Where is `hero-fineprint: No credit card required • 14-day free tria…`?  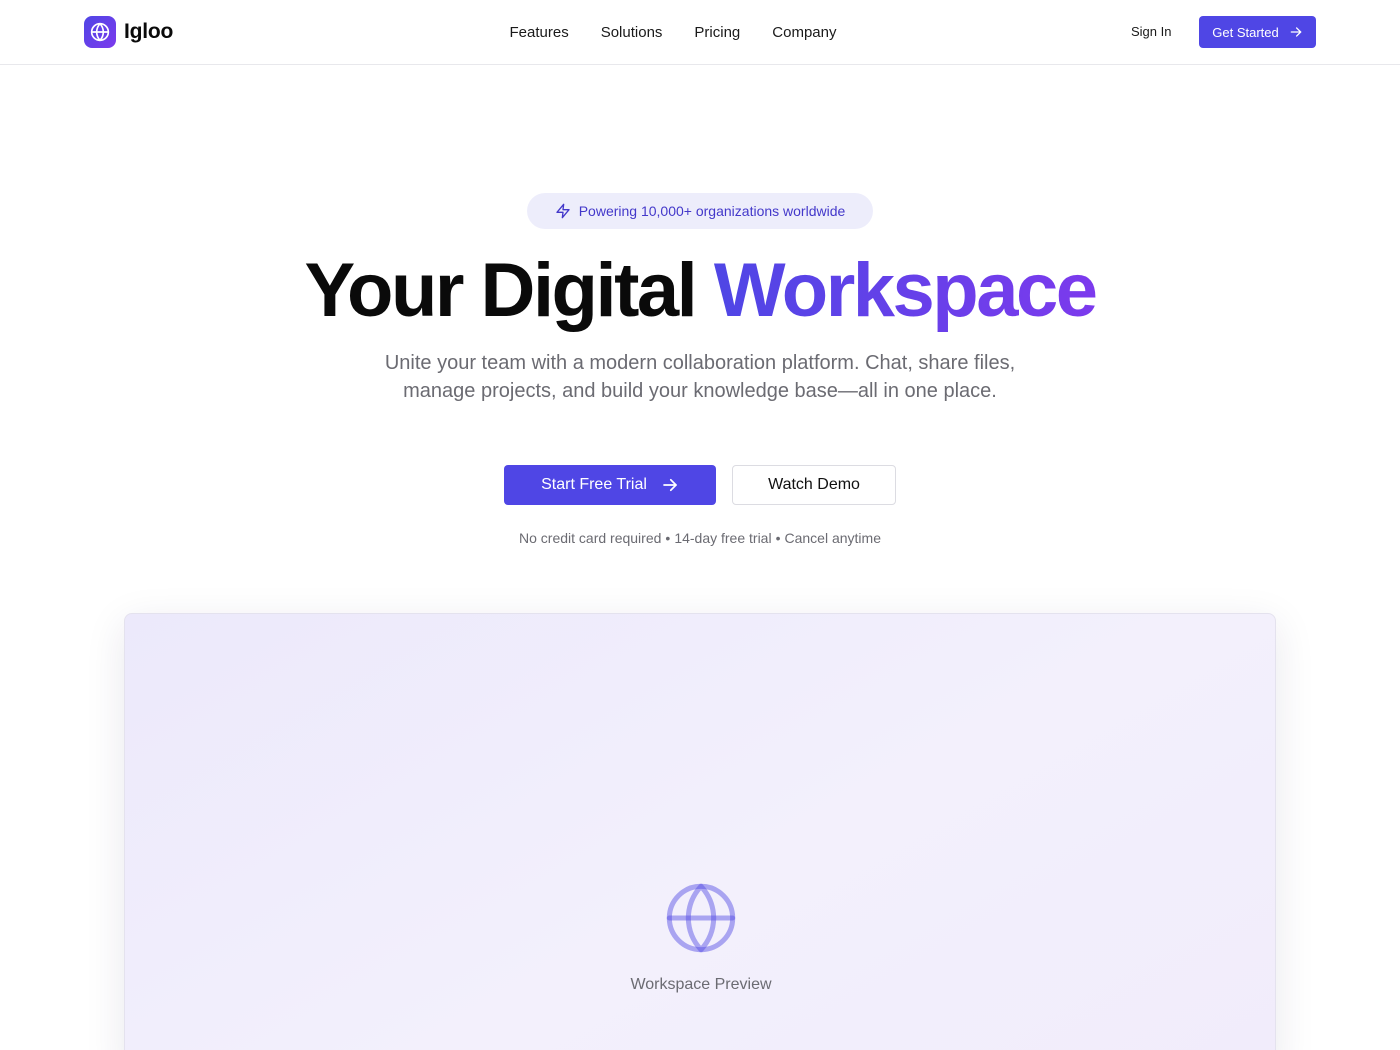
hero-fineprint: No credit card required • 14-day free tria… is located at coordinates (700, 538).